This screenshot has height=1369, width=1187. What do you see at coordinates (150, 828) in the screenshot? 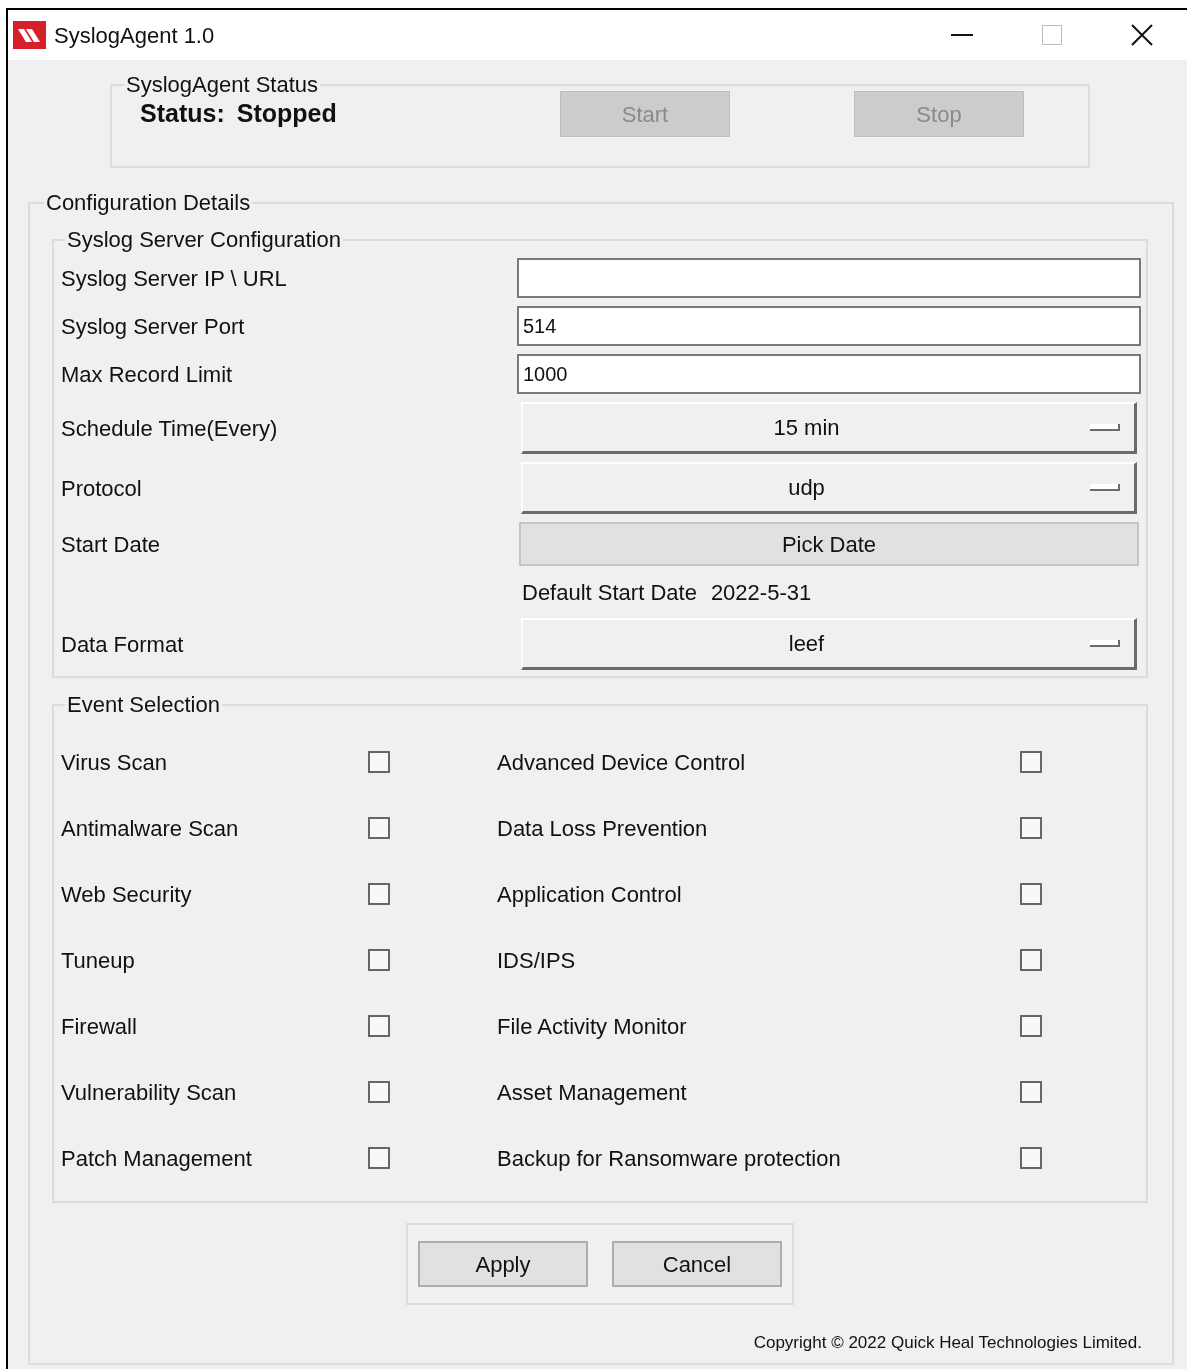
I see `event-label: Antimalware Scan` at bounding box center [150, 828].